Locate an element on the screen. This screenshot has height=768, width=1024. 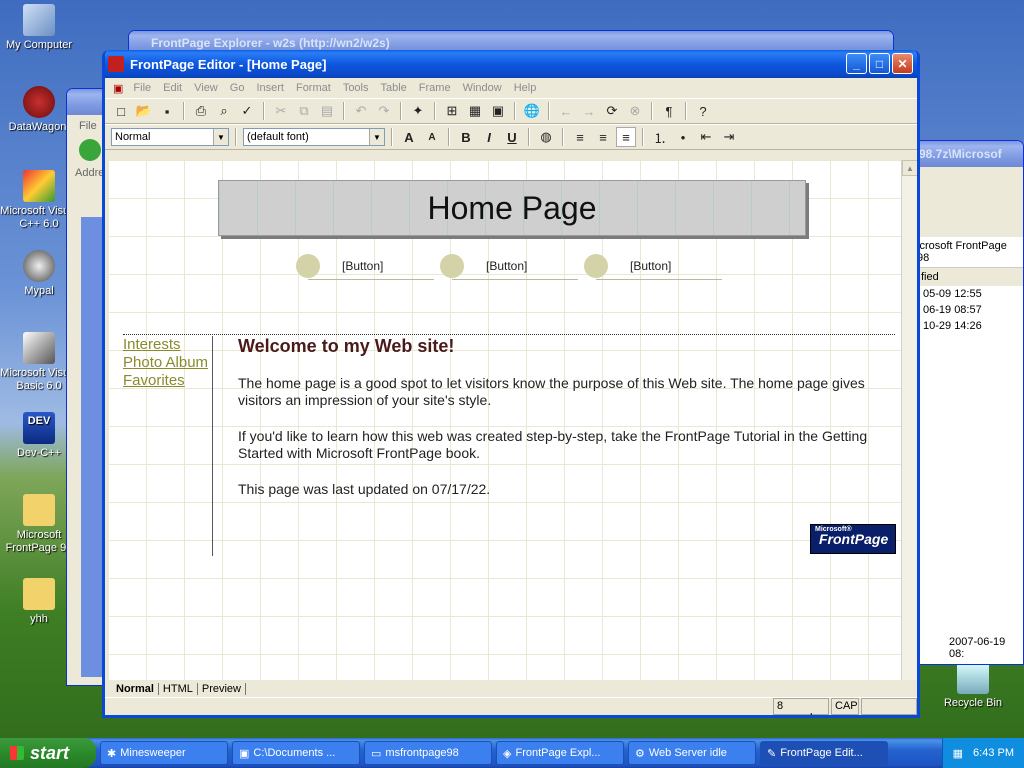
task-msfrontpage98: ▭ msfrontpage98 is located at coordinates (428, 753).